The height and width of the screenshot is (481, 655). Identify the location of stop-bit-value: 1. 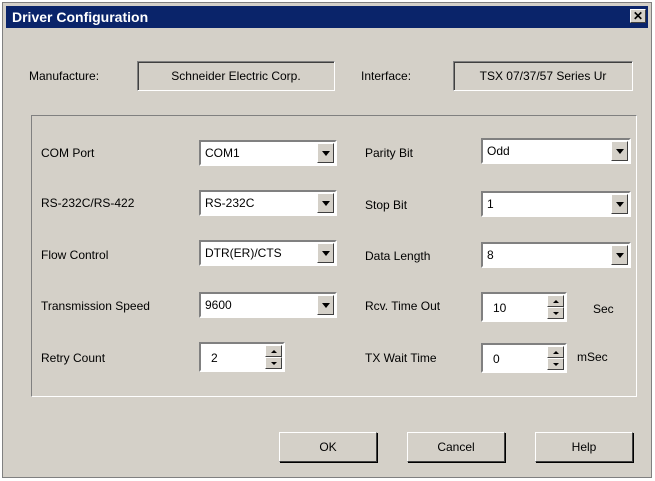
(490, 204).